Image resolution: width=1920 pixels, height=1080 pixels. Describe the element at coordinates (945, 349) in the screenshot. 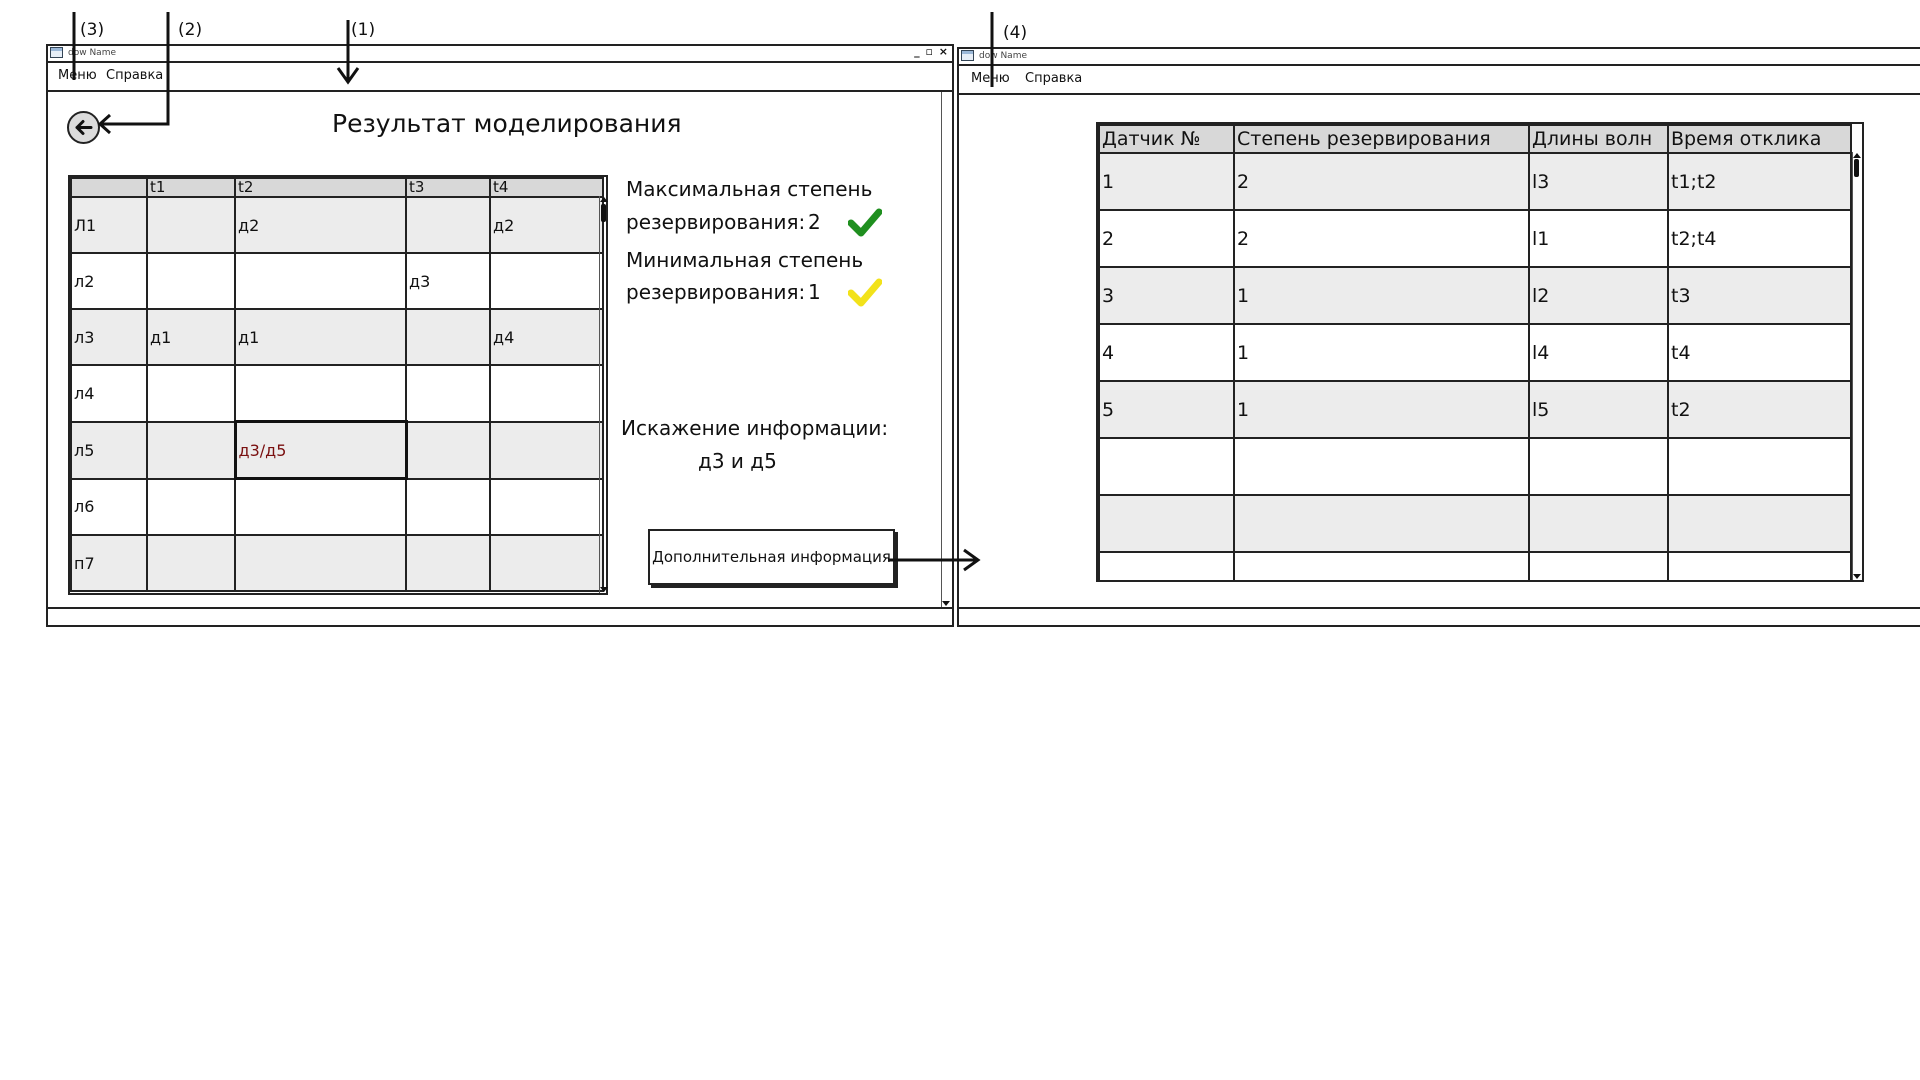

I see `window-scrollbar` at that location.